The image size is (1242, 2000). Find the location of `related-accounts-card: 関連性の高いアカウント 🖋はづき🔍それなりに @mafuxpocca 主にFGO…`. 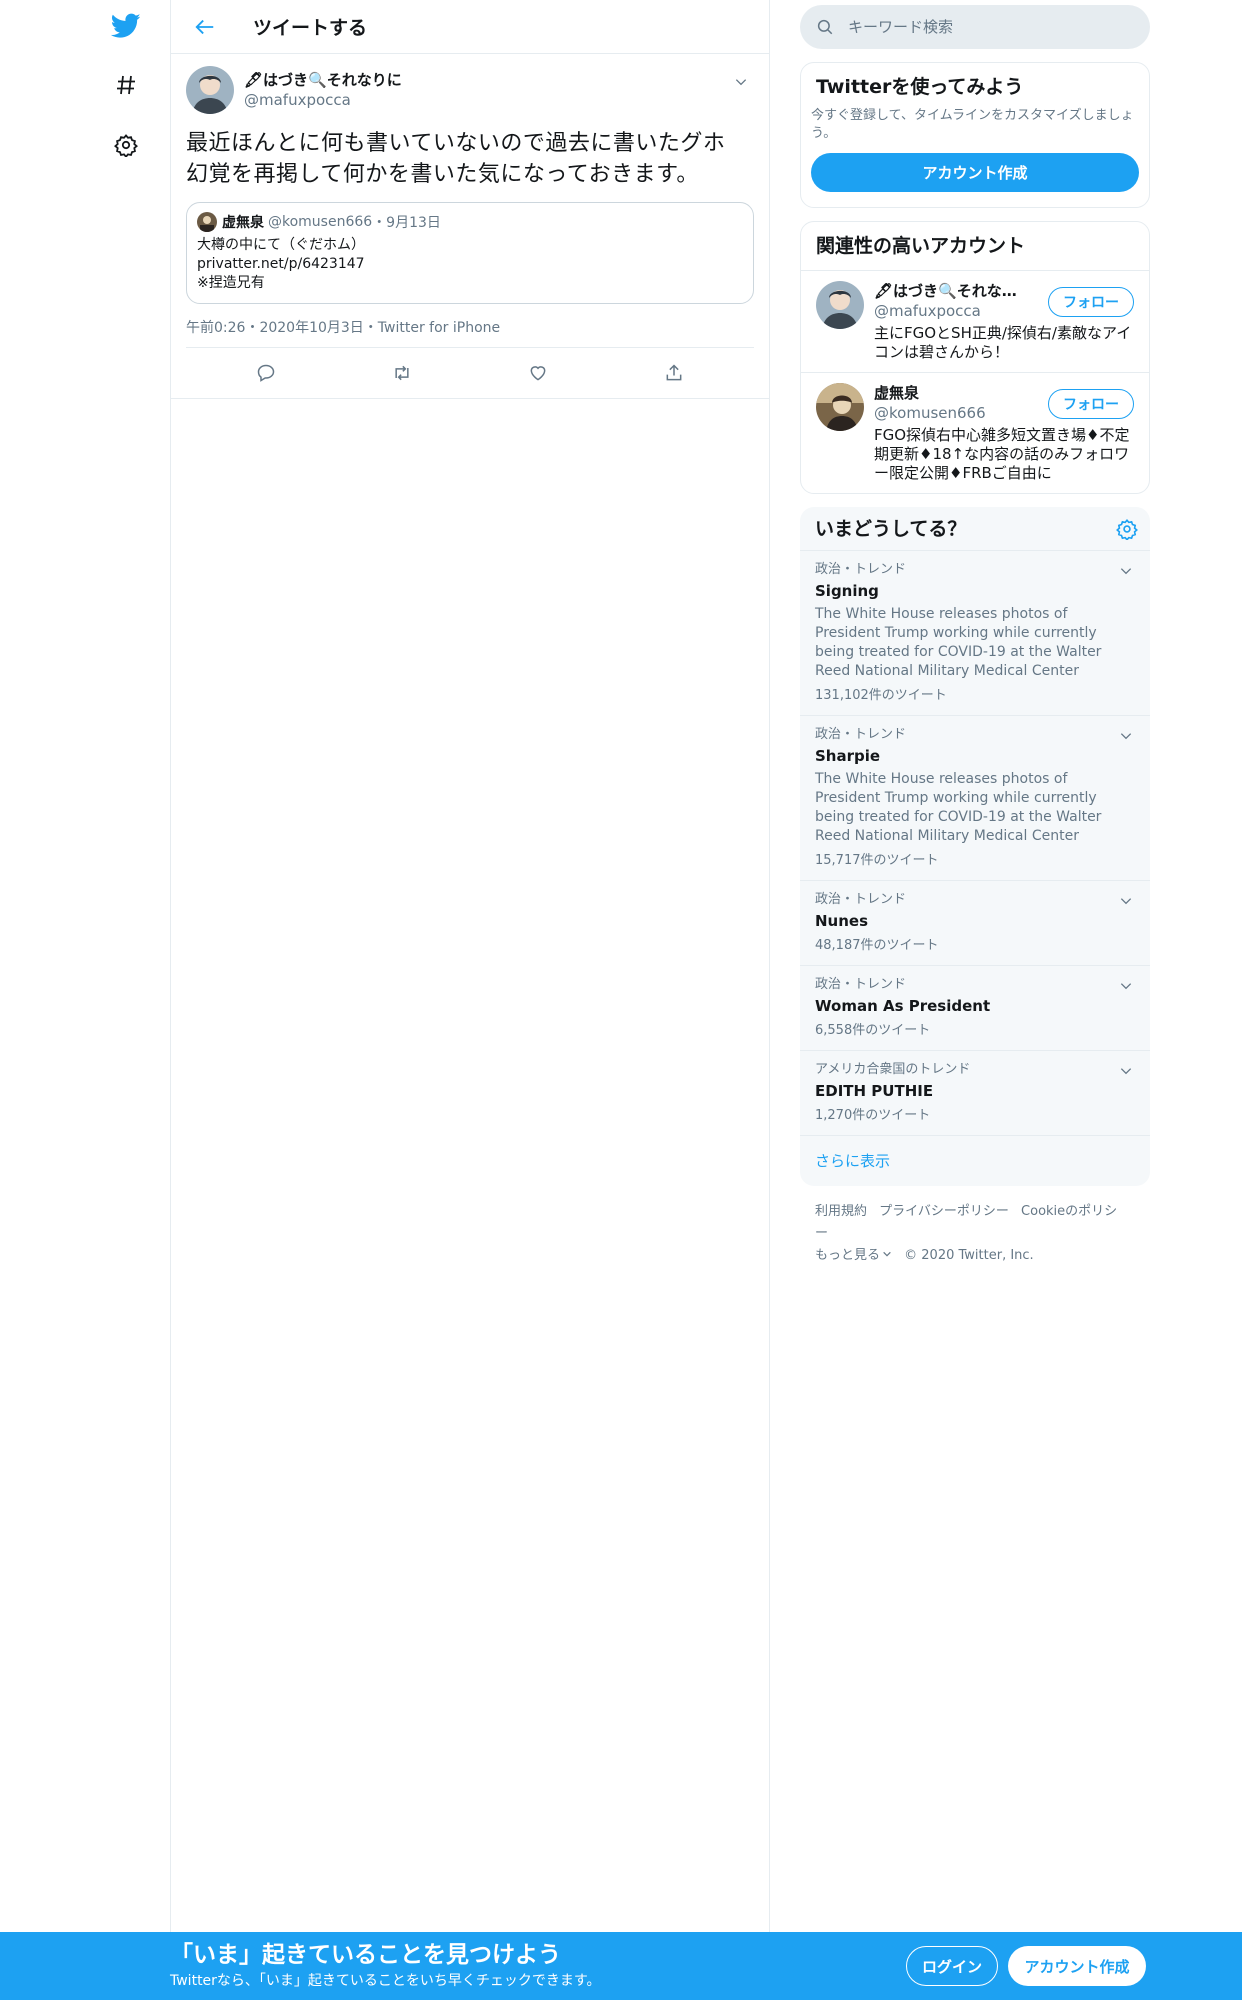

related-accounts-card: 関連性の高いアカウント 🖋はづき🔍それなりに @mafuxpocca 主にFGO… is located at coordinates (975, 357).